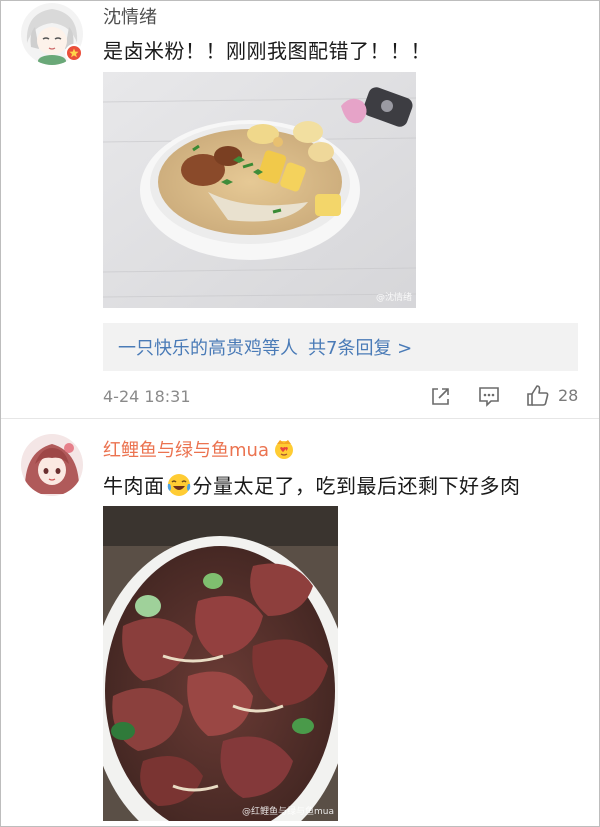 Image resolution: width=600 pixels, height=827 pixels. I want to click on username-row: 红鲤鱼与绿与鱼mua, so click(199, 449).